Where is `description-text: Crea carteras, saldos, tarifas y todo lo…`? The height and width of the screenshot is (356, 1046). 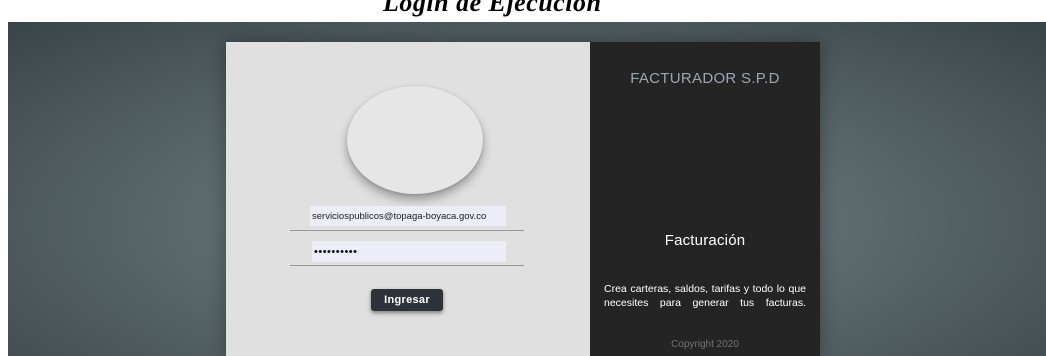
description-text: Crea carteras, saldos, tarifas y todo lo… is located at coordinates (705, 296).